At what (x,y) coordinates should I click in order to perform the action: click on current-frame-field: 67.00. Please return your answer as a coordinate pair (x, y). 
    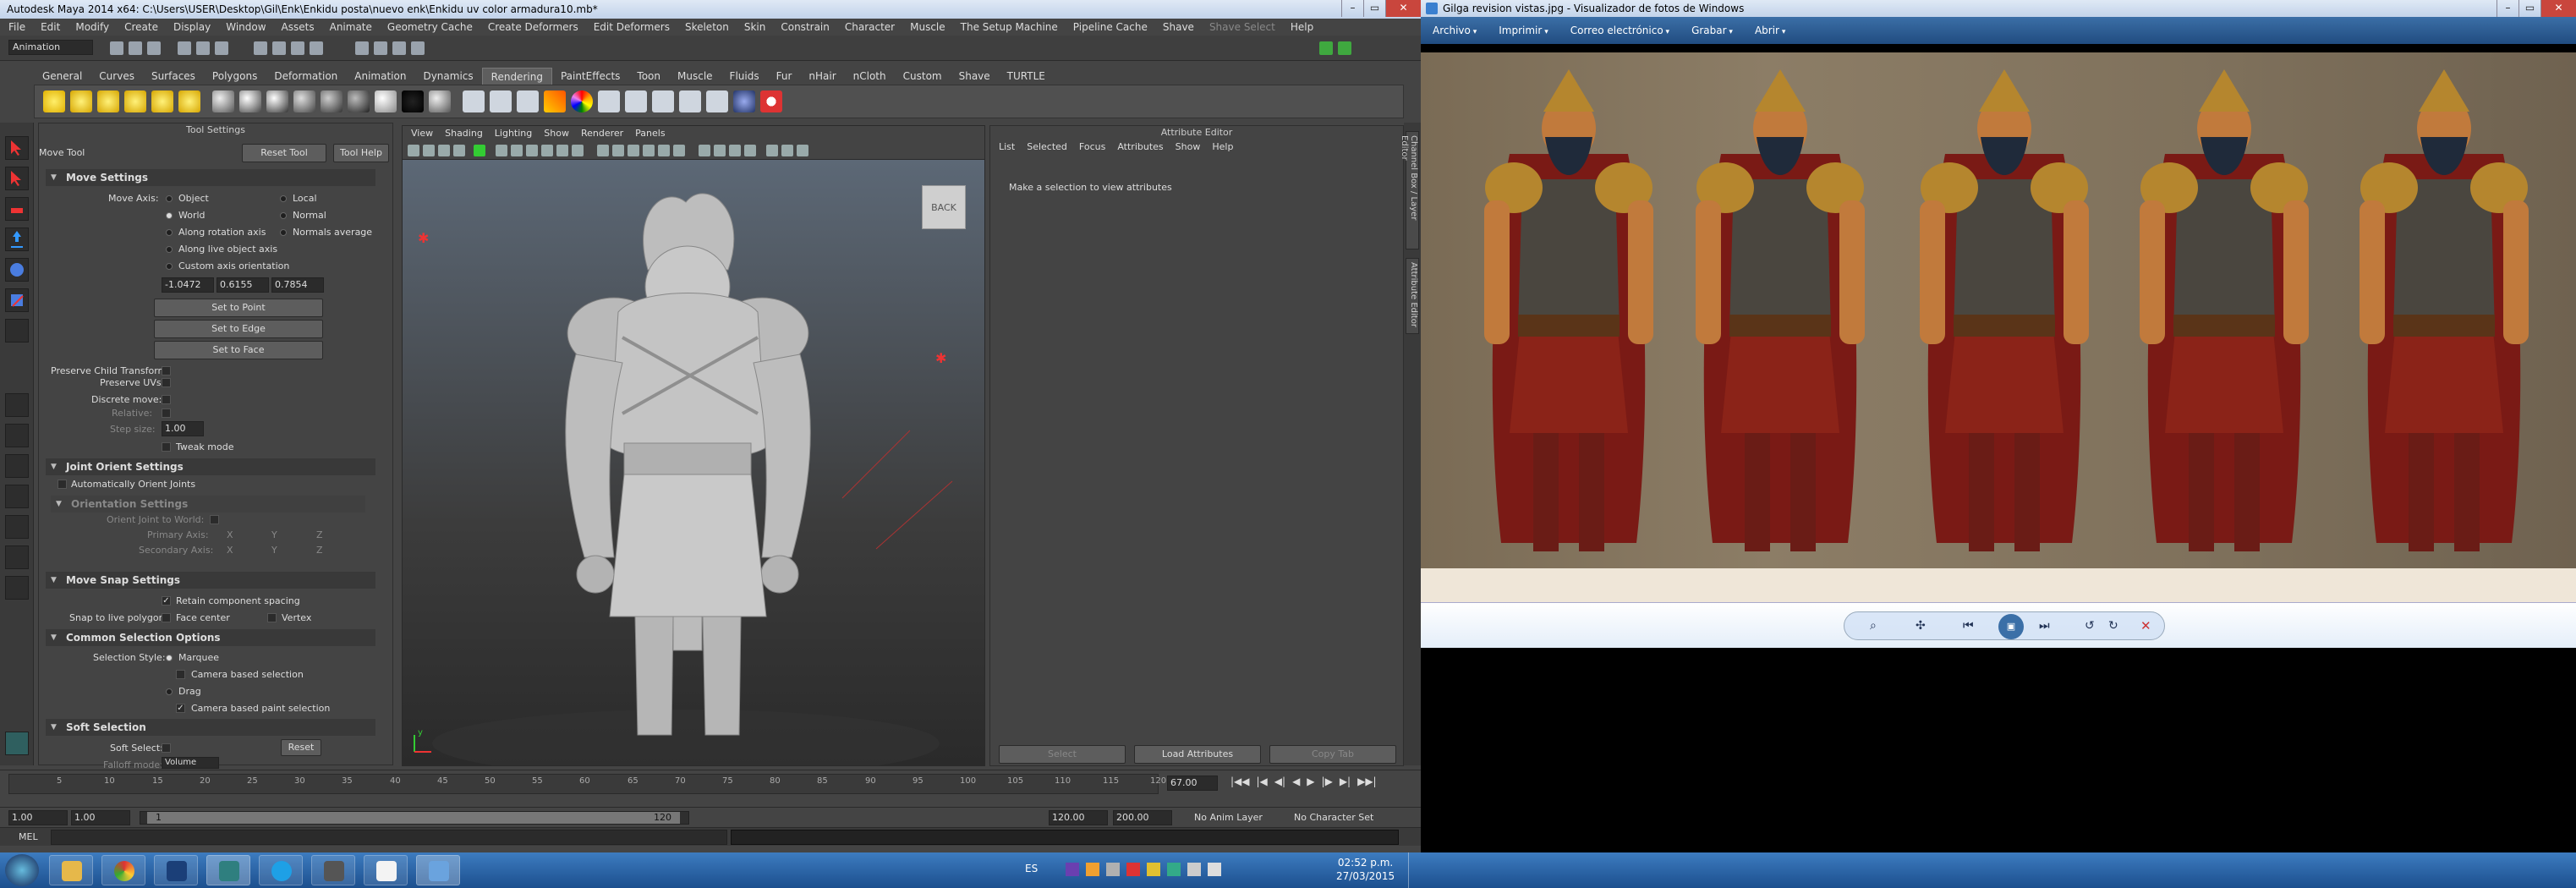
    Looking at the image, I should click on (1192, 783).